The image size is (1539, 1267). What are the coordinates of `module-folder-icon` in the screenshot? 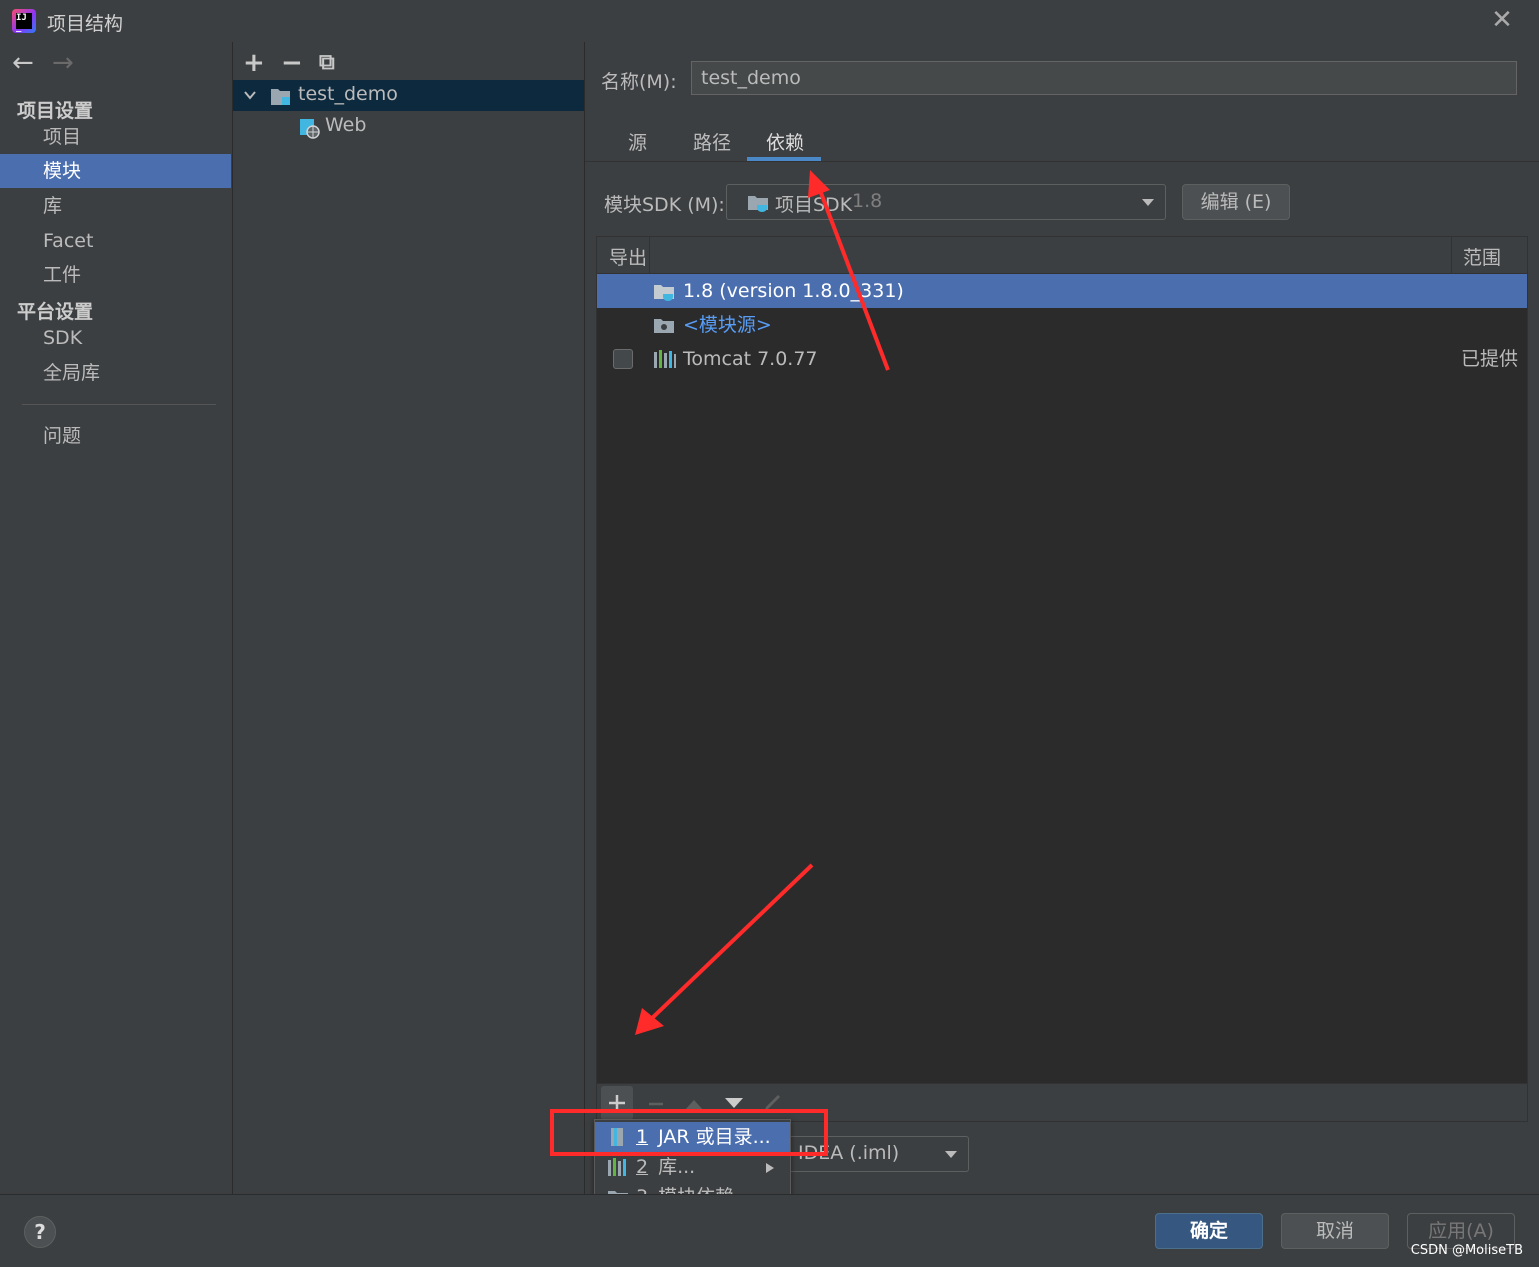 It's located at (280, 97).